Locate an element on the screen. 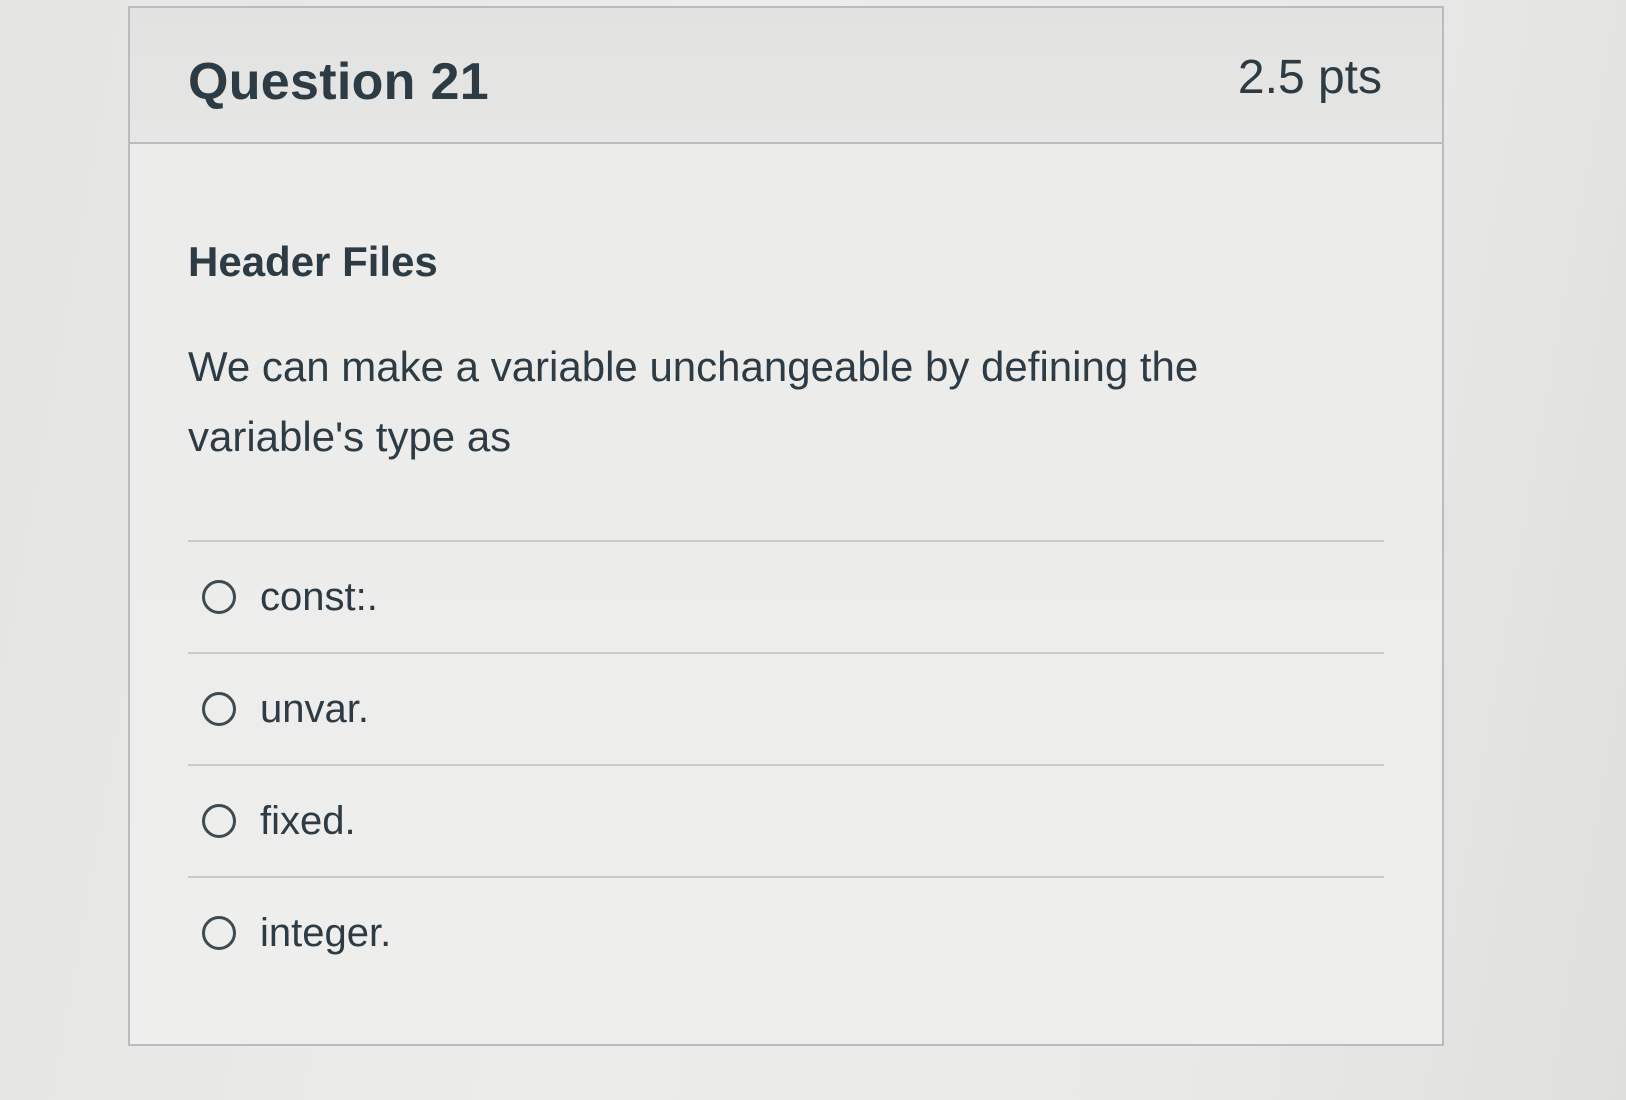 The image size is (1626, 1100). answer-option: unvar. is located at coordinates (786, 708).